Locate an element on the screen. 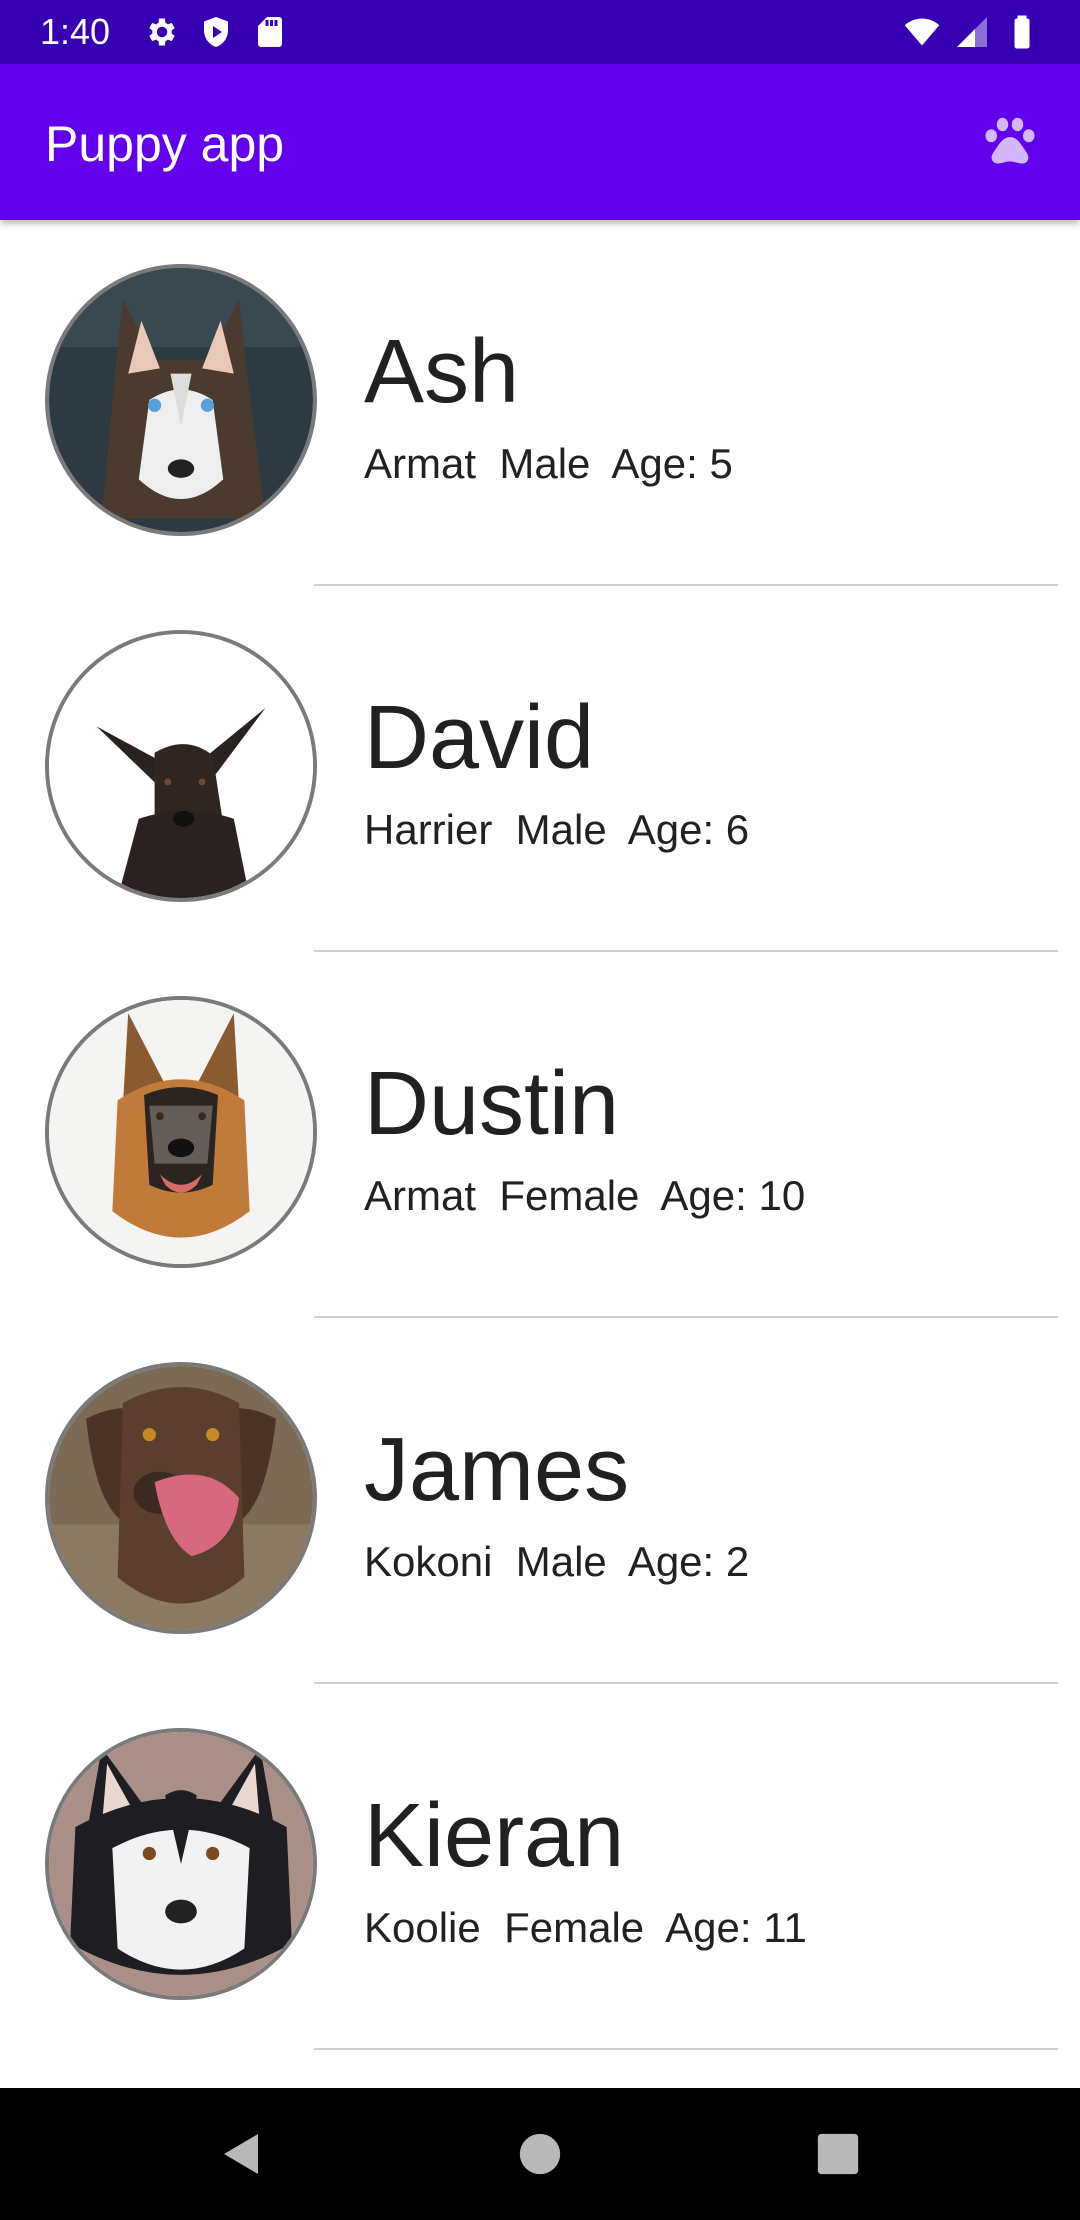 The width and height of the screenshot is (1080, 2220). paw-button is located at coordinates (1010, 142).